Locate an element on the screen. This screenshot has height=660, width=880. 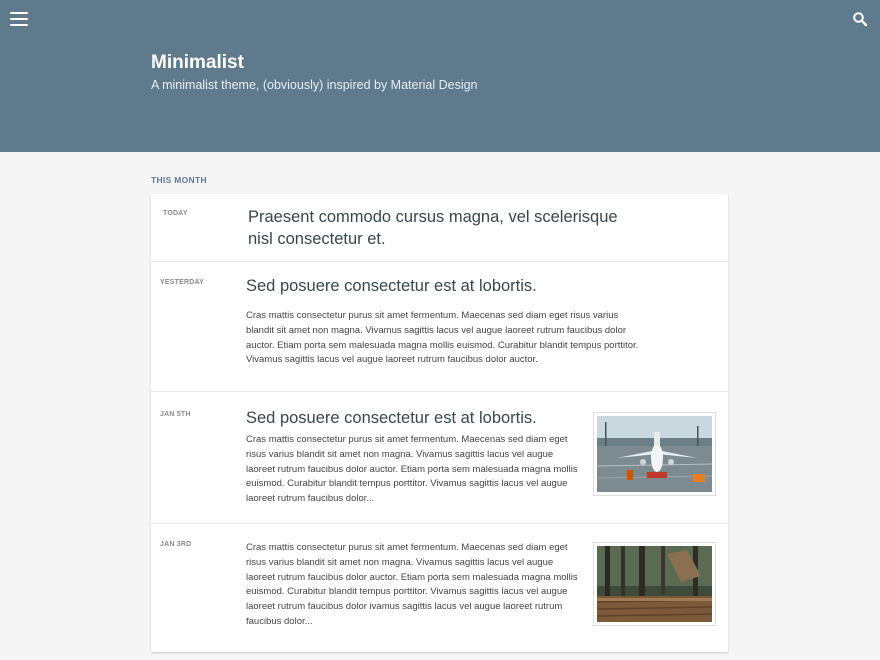
forest-photo is located at coordinates (654, 584).